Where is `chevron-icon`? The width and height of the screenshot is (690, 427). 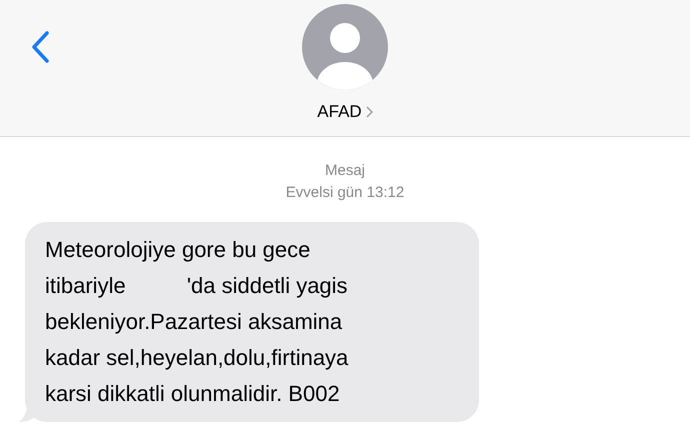
chevron-icon is located at coordinates (369, 112).